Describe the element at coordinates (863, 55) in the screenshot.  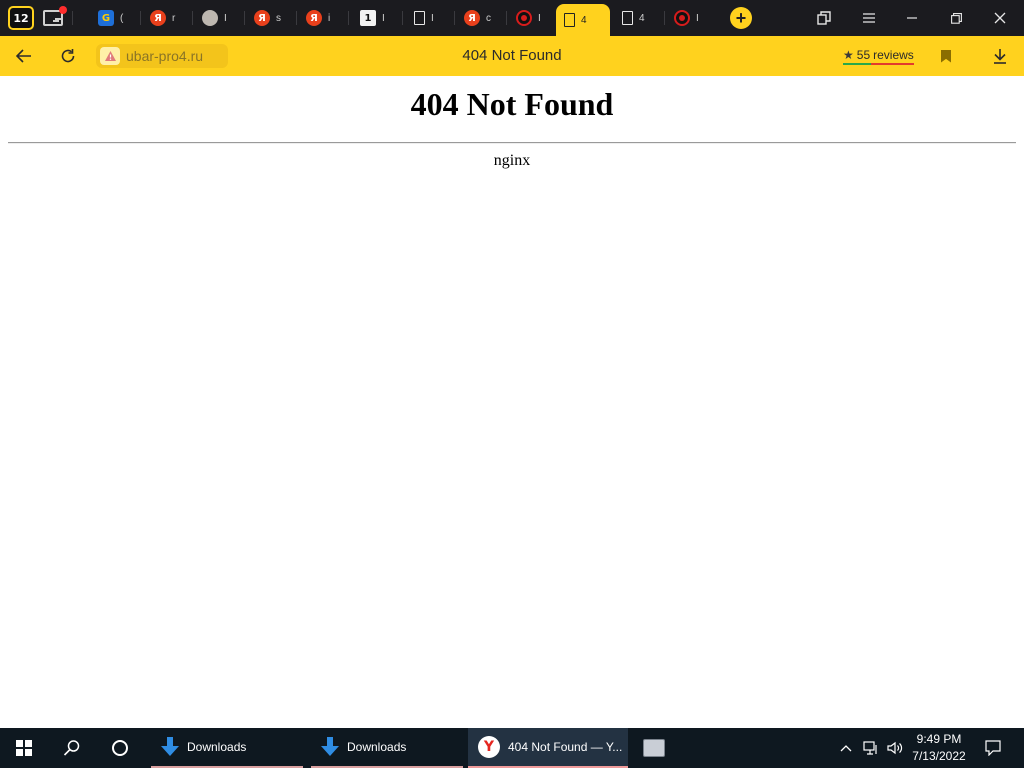
I see `reviews-count: 55` at that location.